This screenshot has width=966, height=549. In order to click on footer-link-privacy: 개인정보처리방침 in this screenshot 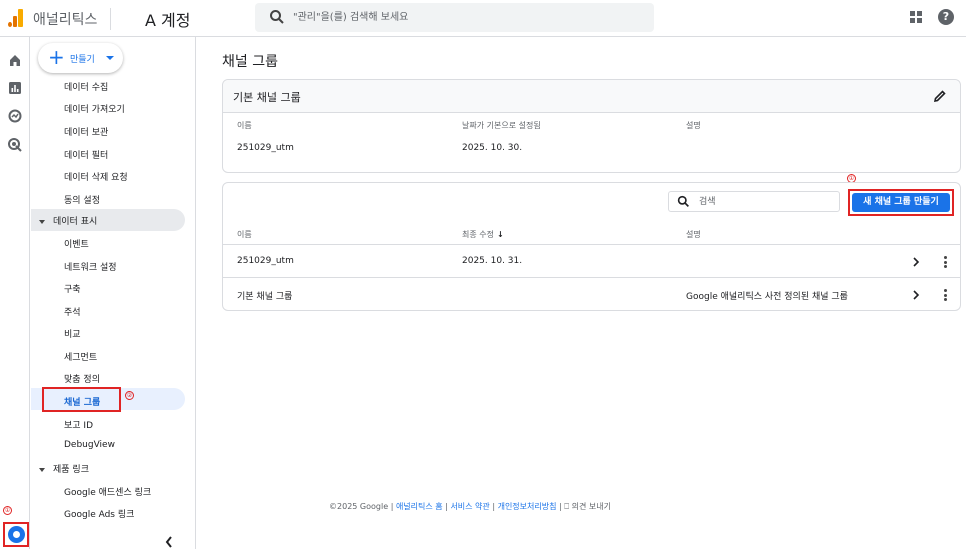, I will do `click(527, 506)`.